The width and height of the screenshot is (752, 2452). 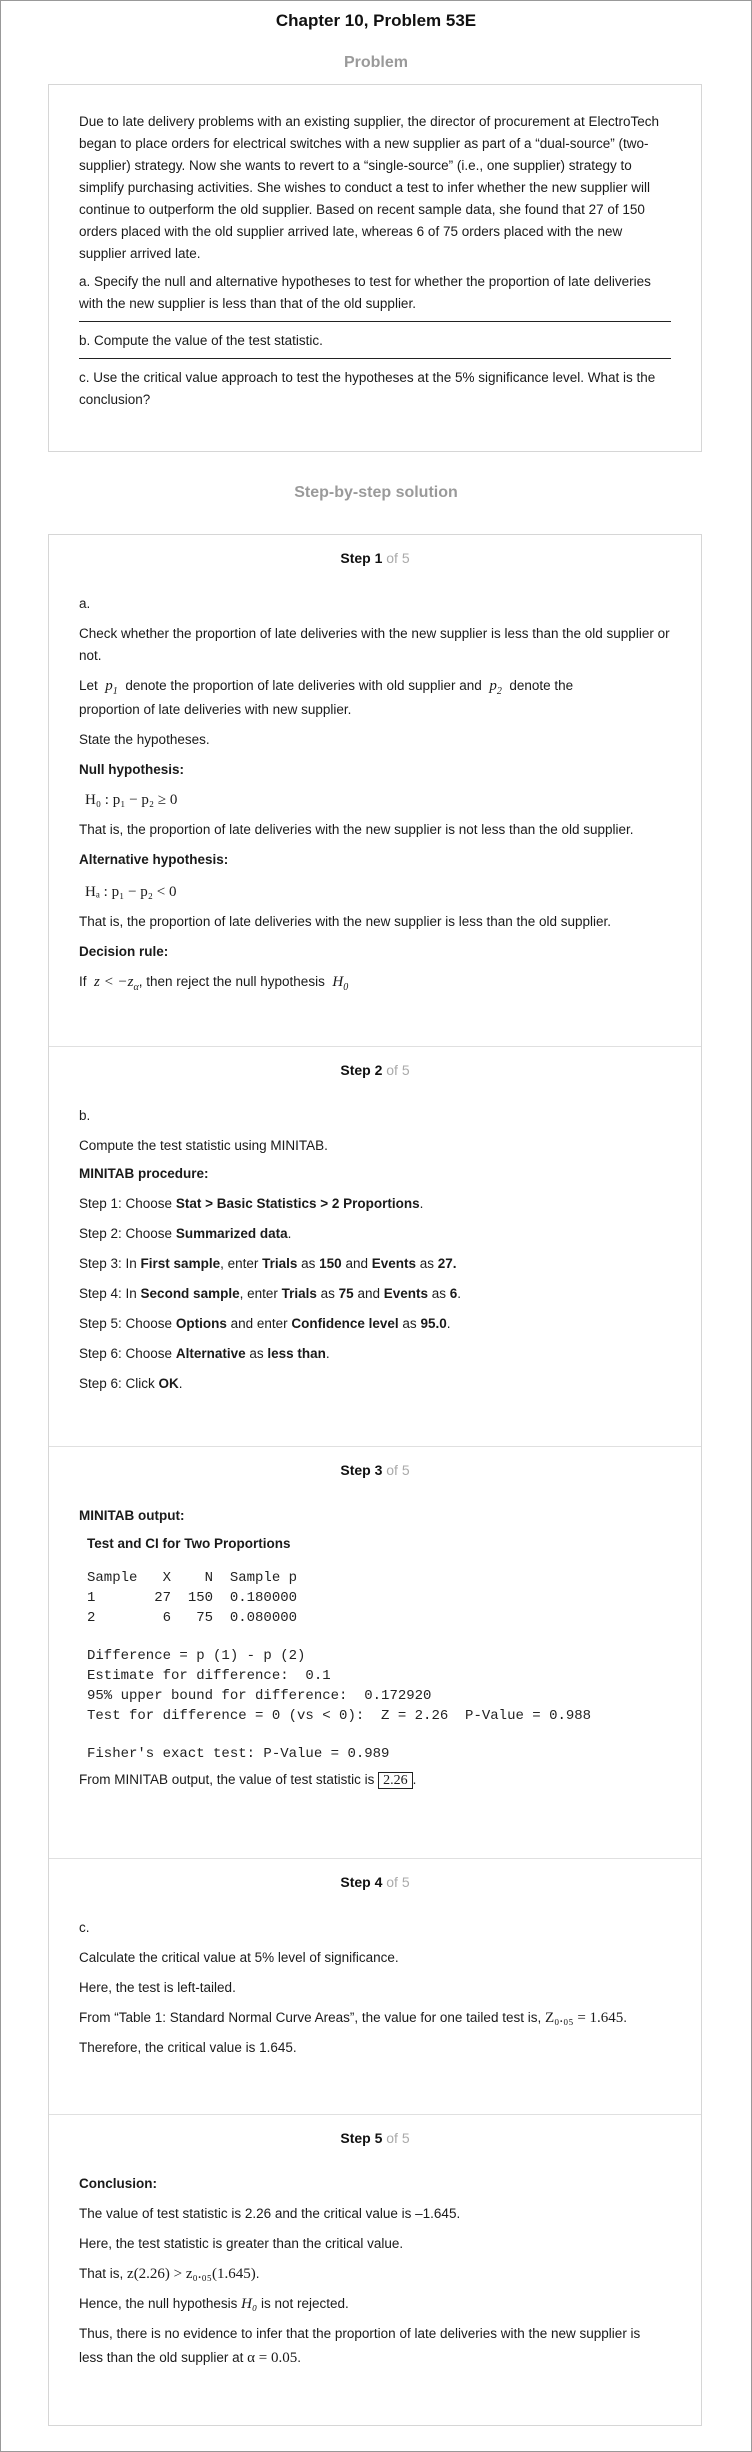 What do you see at coordinates (154, 859) in the screenshot?
I see `alt-hypothesis-heading: Alternative hypothesis:` at bounding box center [154, 859].